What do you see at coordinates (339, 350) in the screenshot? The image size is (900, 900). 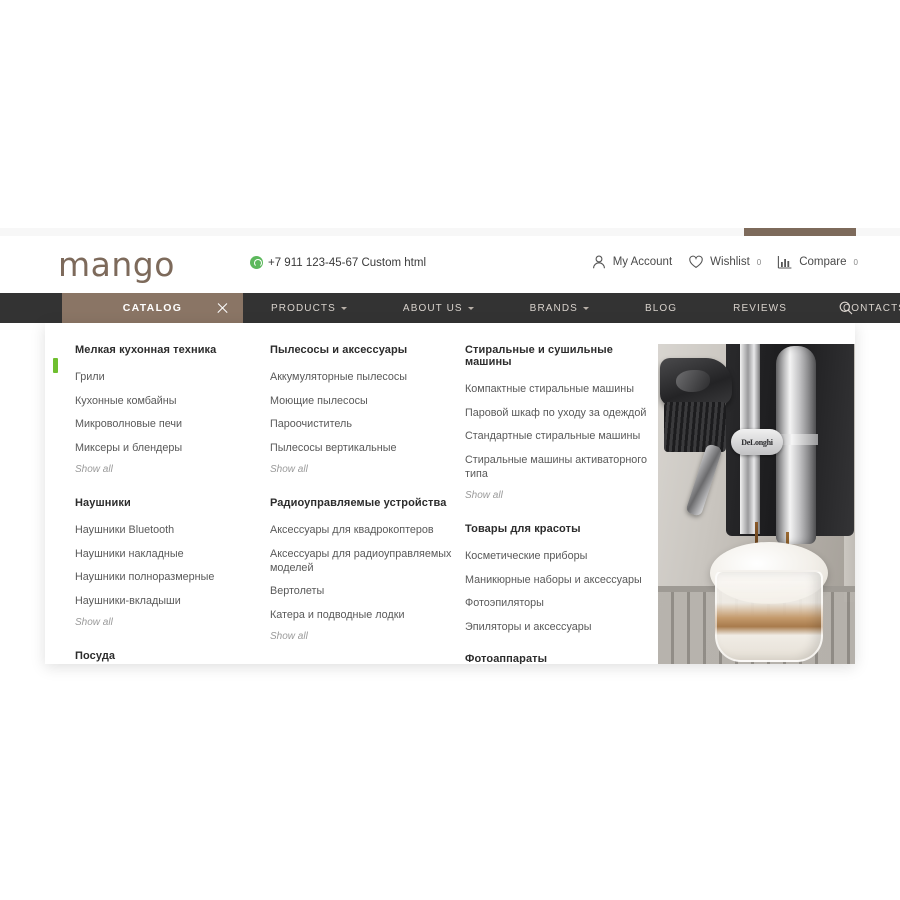 I see `category-title: Пылесосы и аксессуары` at bounding box center [339, 350].